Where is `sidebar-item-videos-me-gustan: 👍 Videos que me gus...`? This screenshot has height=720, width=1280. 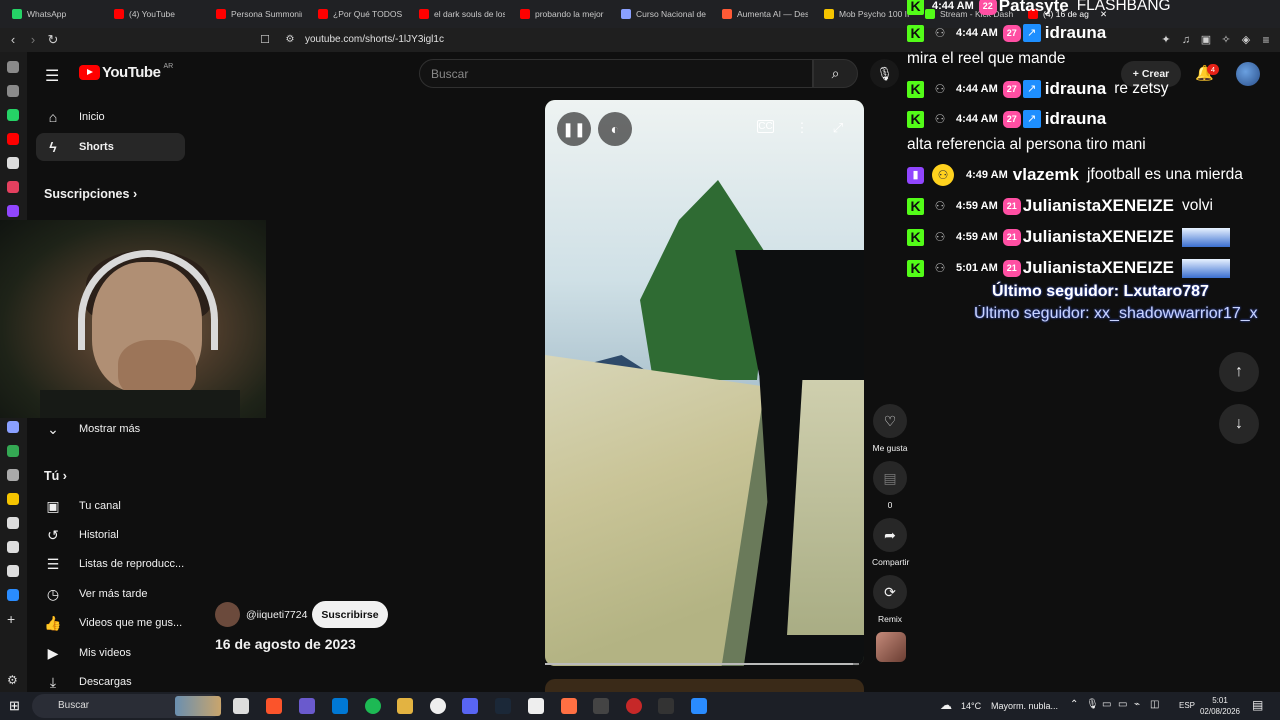
sidebar-item-videos-me-gustan: 👍 Videos que me gus... is located at coordinates (110, 623).